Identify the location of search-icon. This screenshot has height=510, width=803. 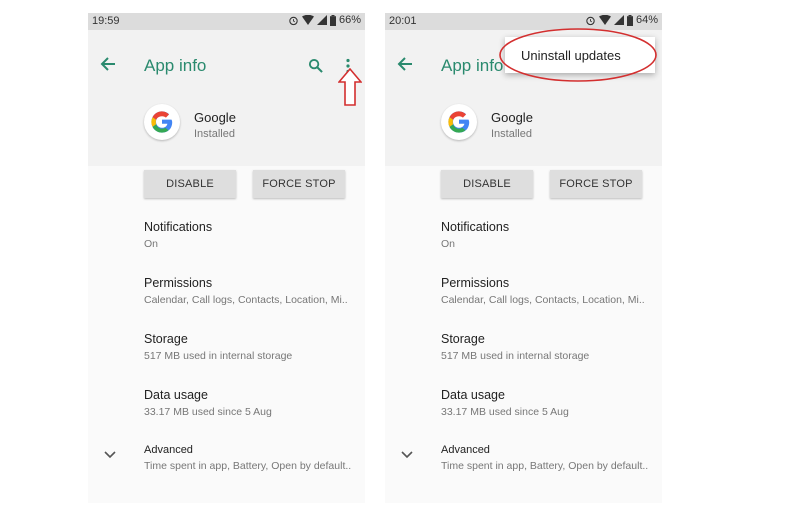
(315, 65).